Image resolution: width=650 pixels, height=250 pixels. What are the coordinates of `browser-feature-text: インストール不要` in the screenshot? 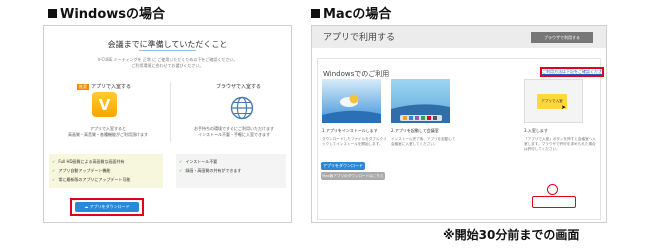 It's located at (201, 161).